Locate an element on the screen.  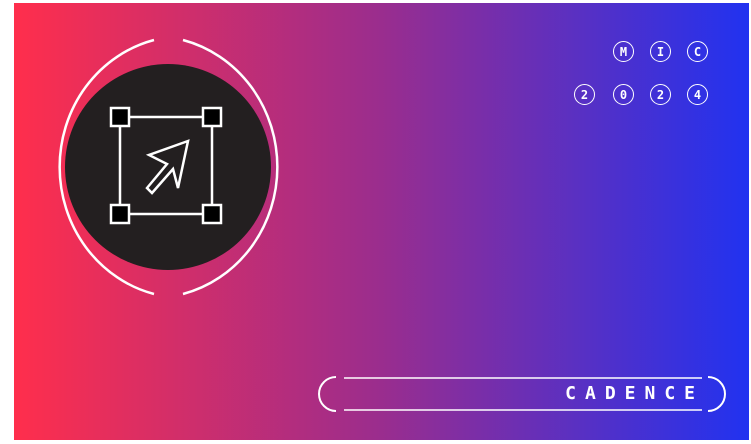
footer-pill: CADENCE is located at coordinates (521, 394).